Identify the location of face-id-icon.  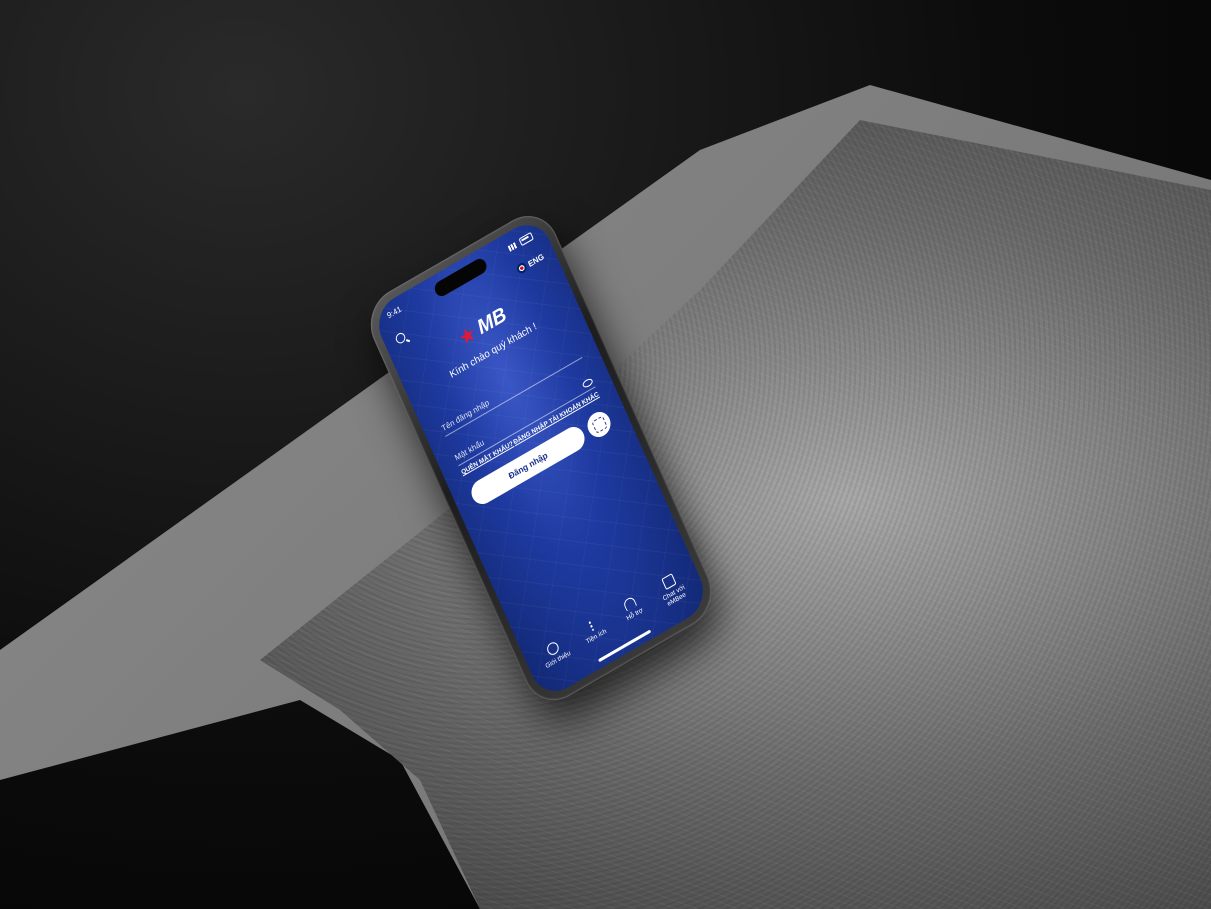
(599, 424).